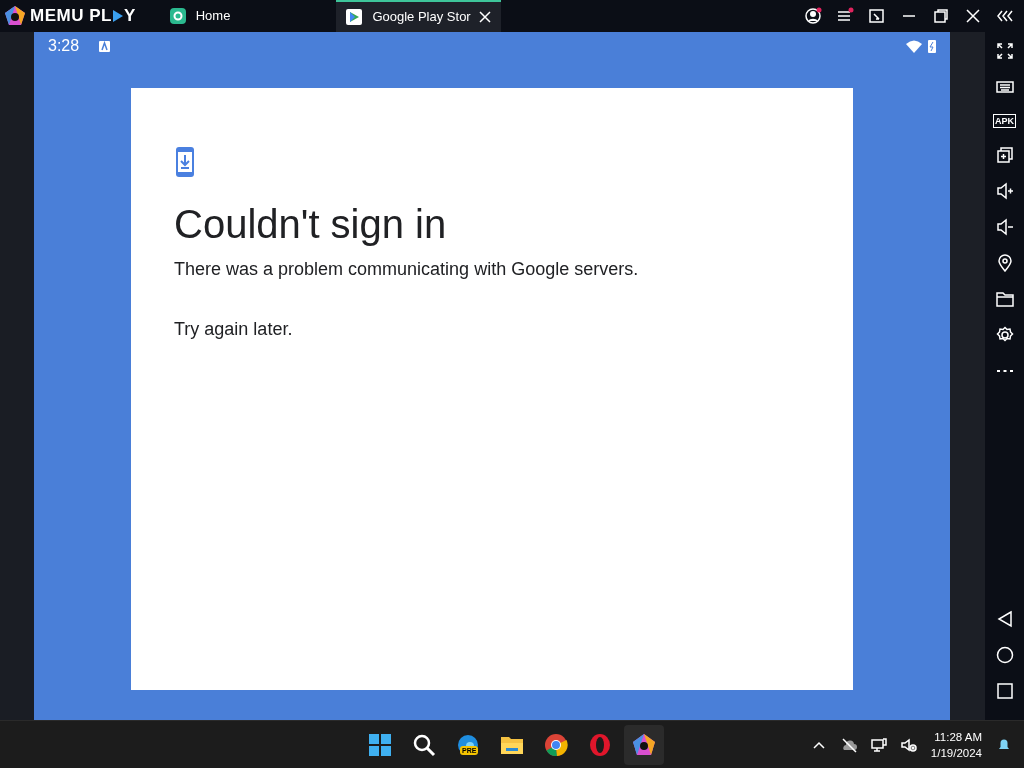 The image size is (1024, 768). Describe the element at coordinates (105, 46) in the screenshot. I see `notification-icon` at that location.